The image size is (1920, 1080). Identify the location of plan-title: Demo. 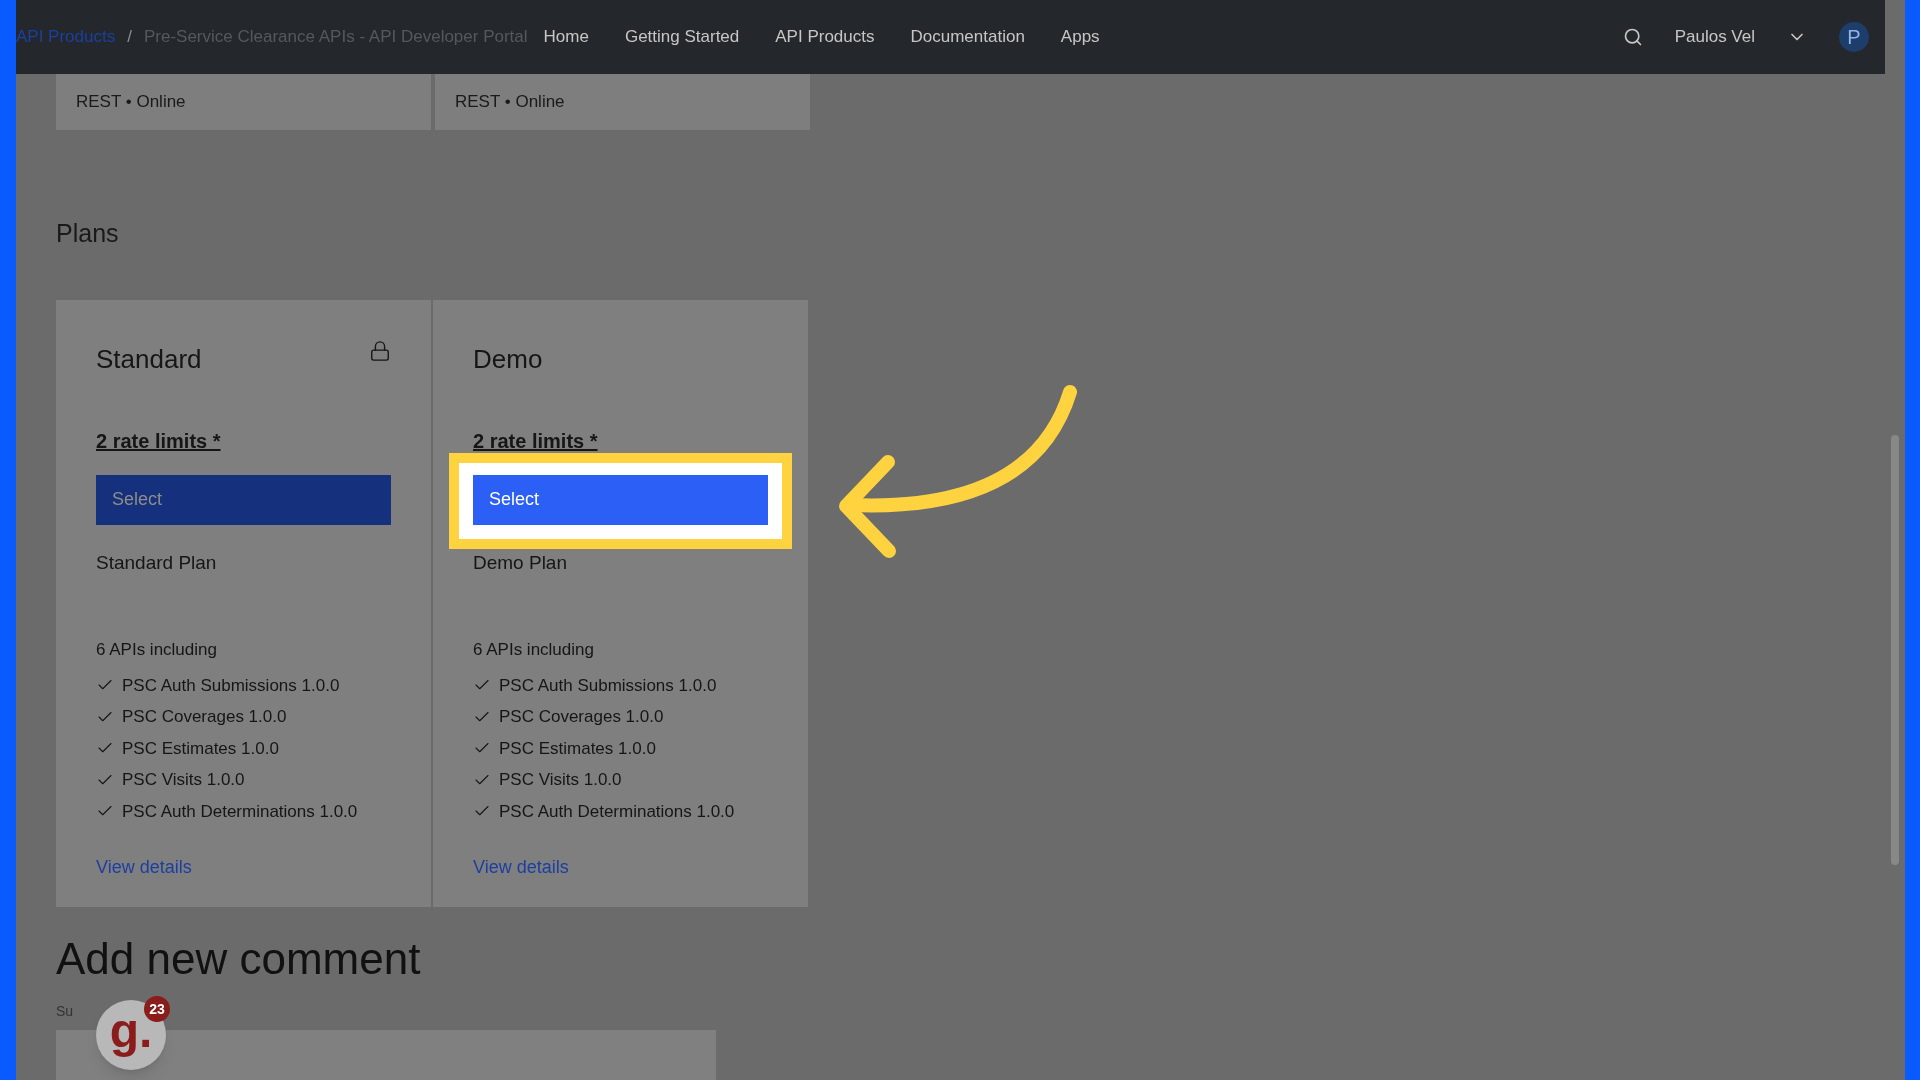
(508, 359).